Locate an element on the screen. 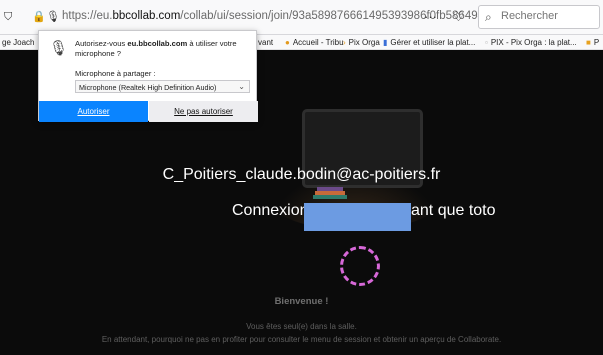 The image size is (603, 355). bookmark-item: ge Joach is located at coordinates (18, 42).